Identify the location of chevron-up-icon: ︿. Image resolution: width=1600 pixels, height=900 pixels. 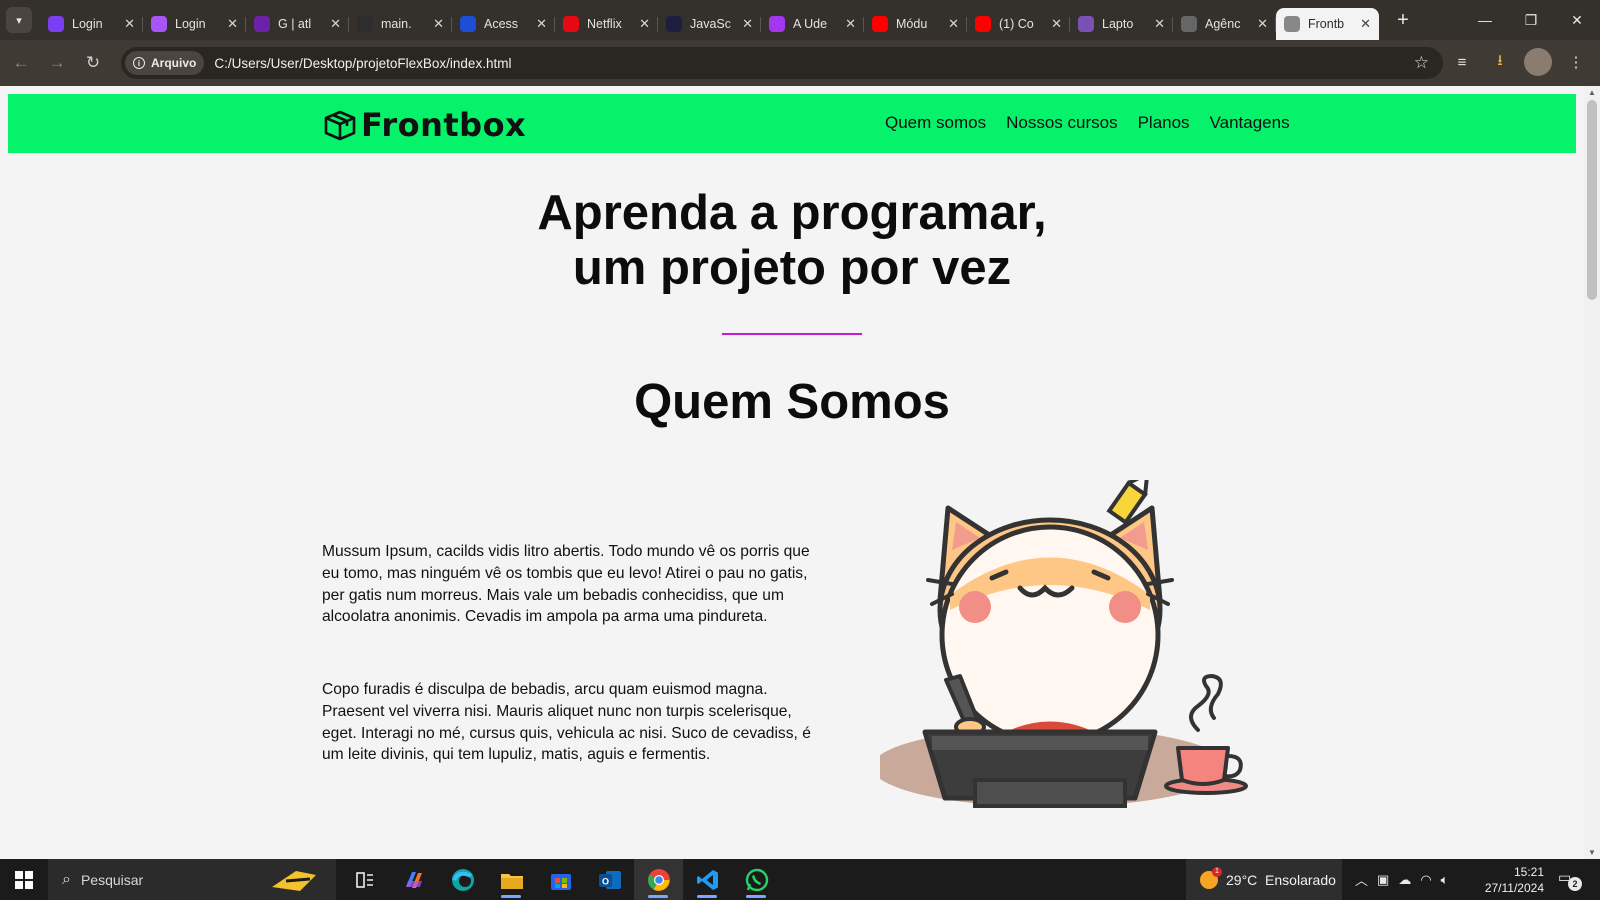
(1361, 879).